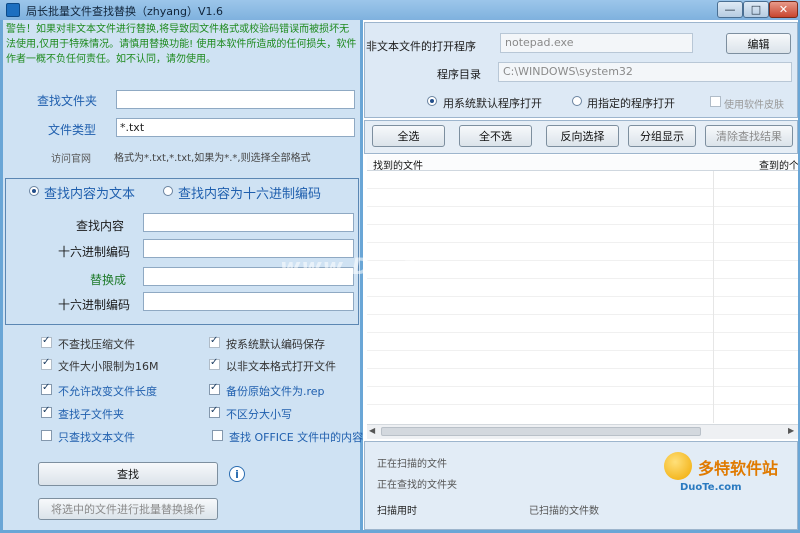  What do you see at coordinates (248, 222) in the screenshot?
I see `find-content-input` at bounding box center [248, 222].